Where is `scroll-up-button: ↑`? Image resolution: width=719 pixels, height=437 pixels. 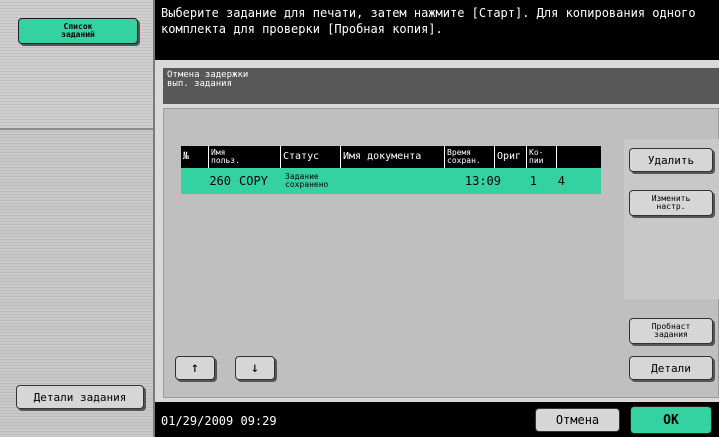 scroll-up-button: ↑ is located at coordinates (195, 368).